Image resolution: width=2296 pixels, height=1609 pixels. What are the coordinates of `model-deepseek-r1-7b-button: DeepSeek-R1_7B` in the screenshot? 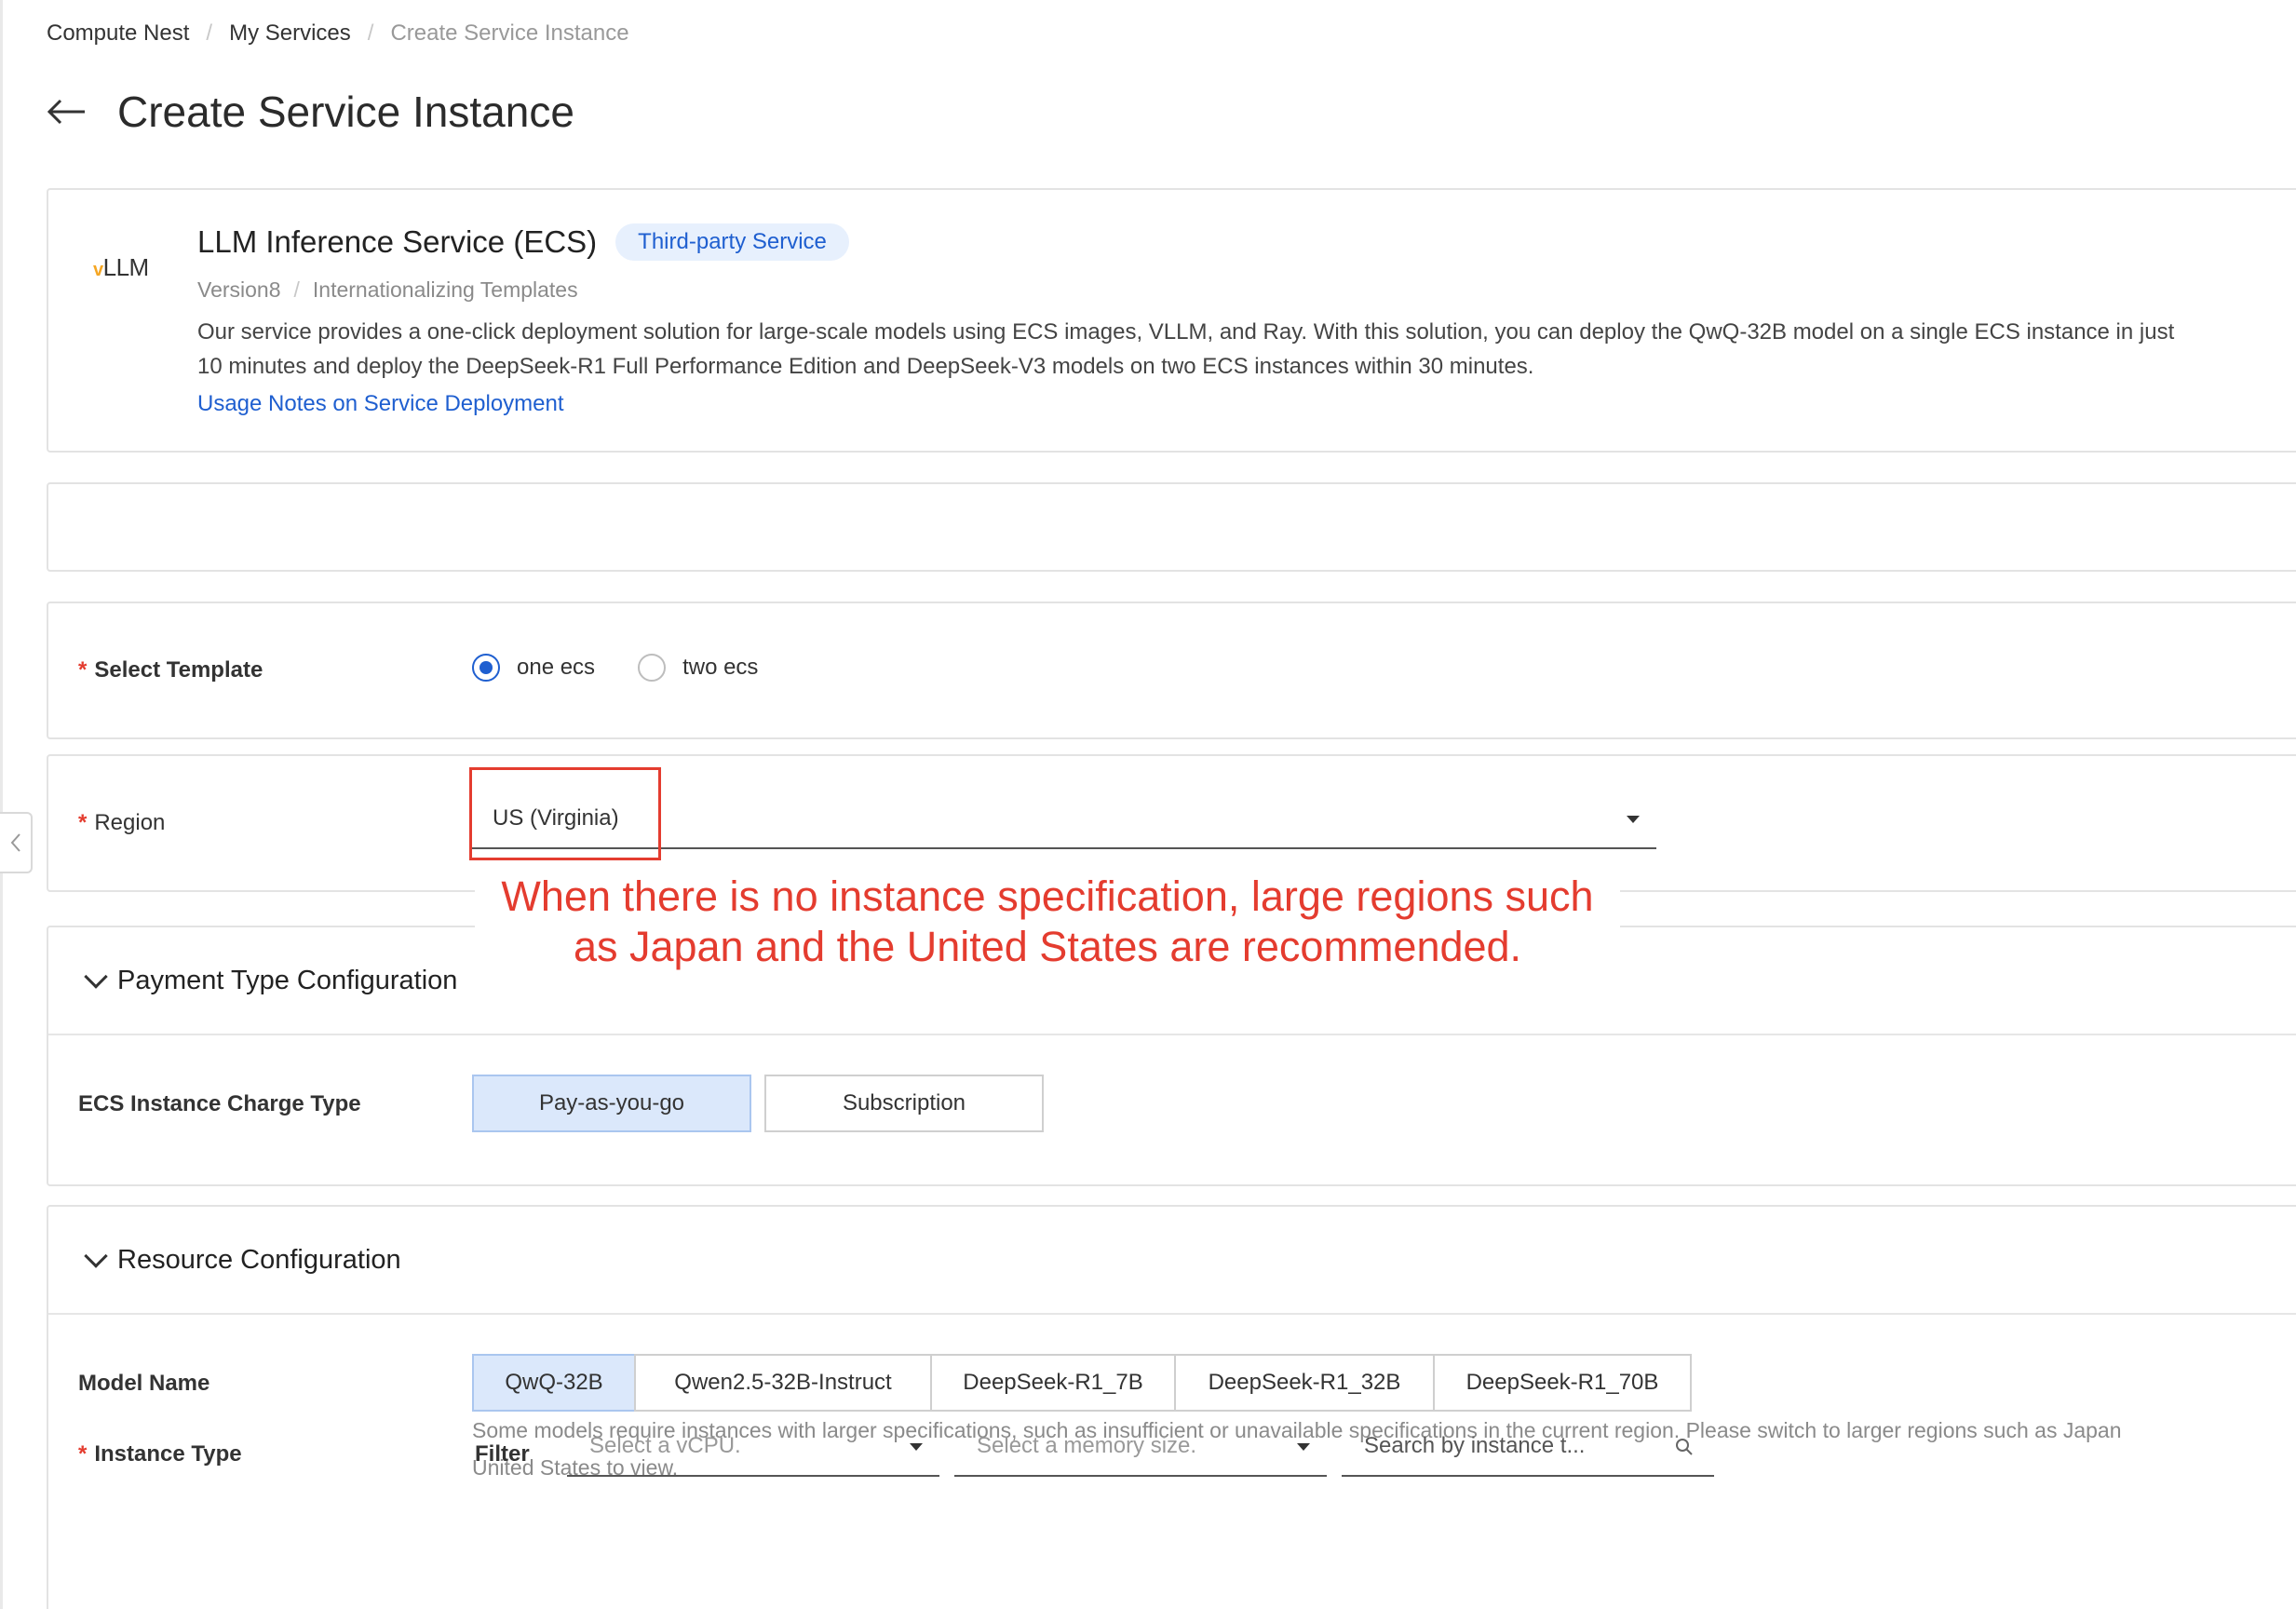 It's located at (1053, 1383).